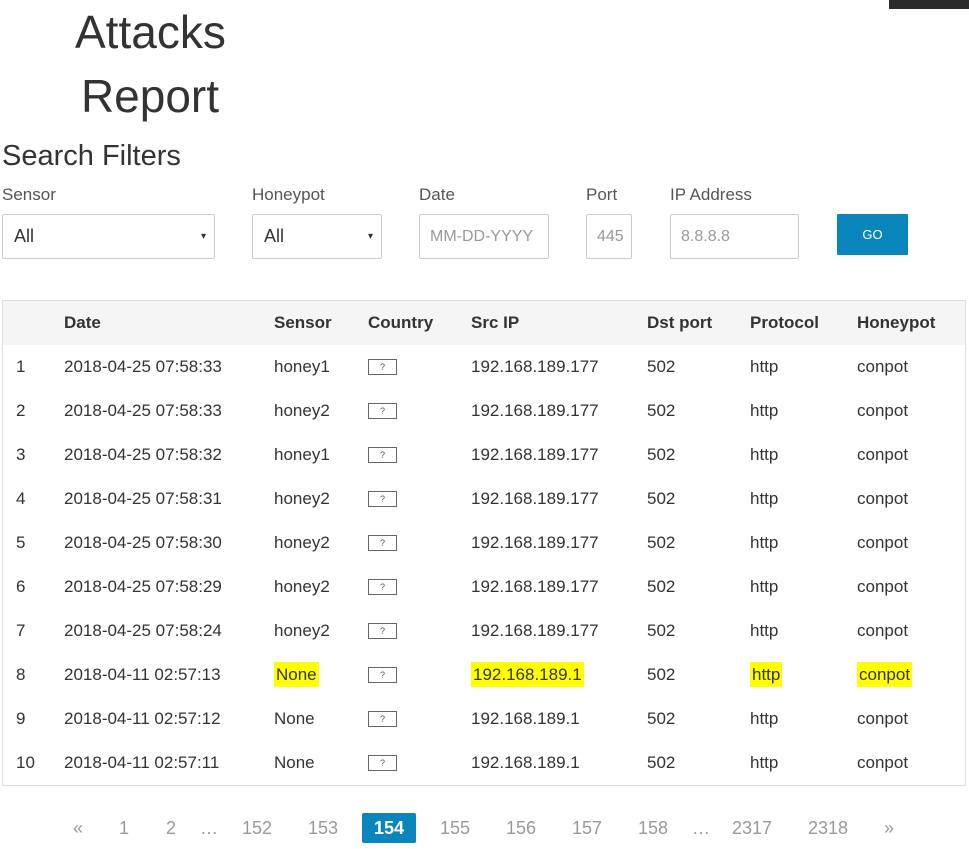 The height and width of the screenshot is (849, 969). Describe the element at coordinates (317, 236) in the screenshot. I see `honeypot-select: All ▾` at that location.